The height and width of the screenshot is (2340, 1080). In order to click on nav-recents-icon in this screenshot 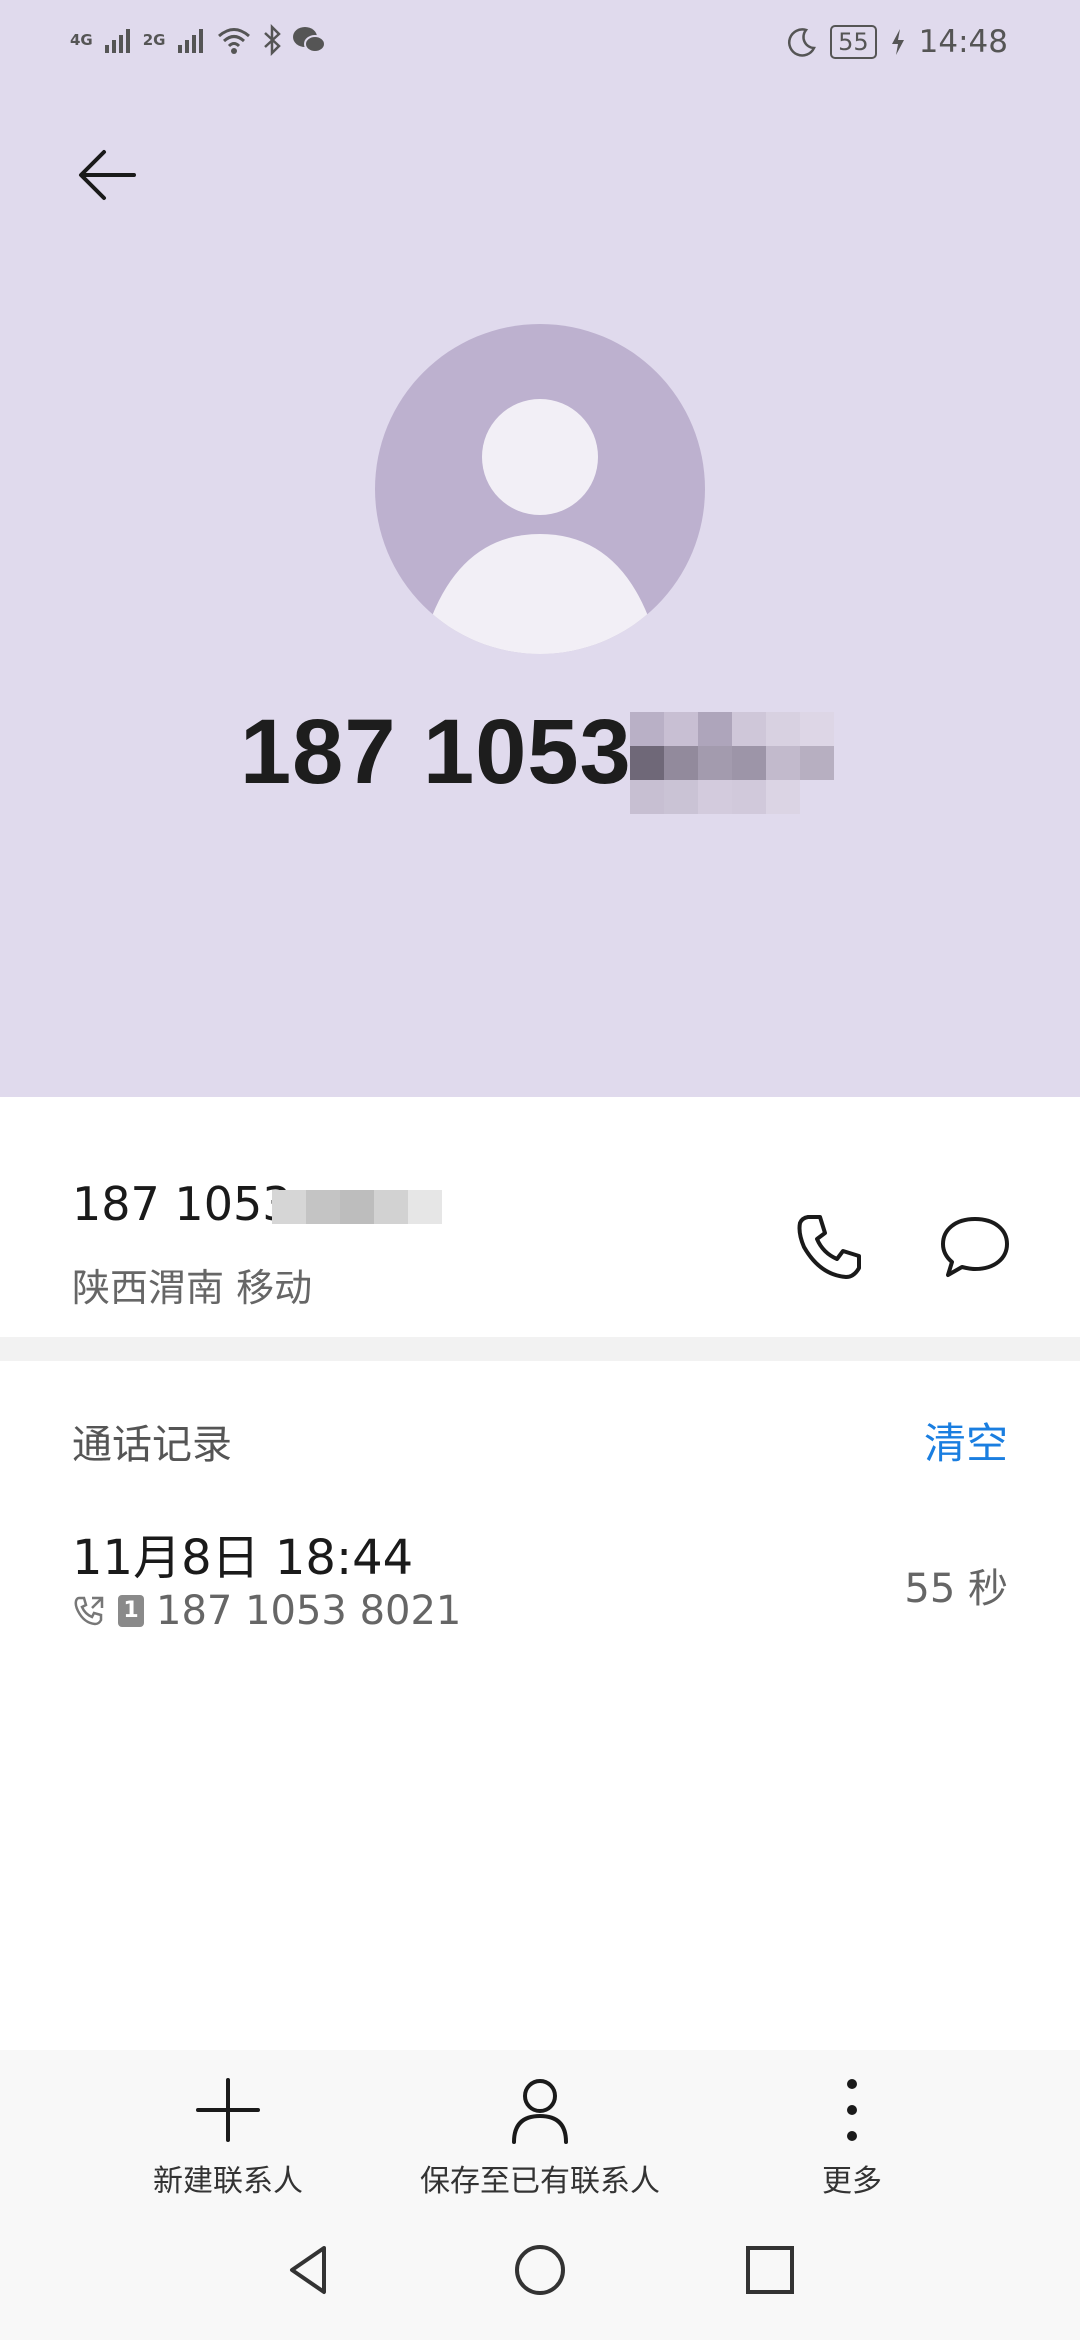, I will do `click(770, 2270)`.